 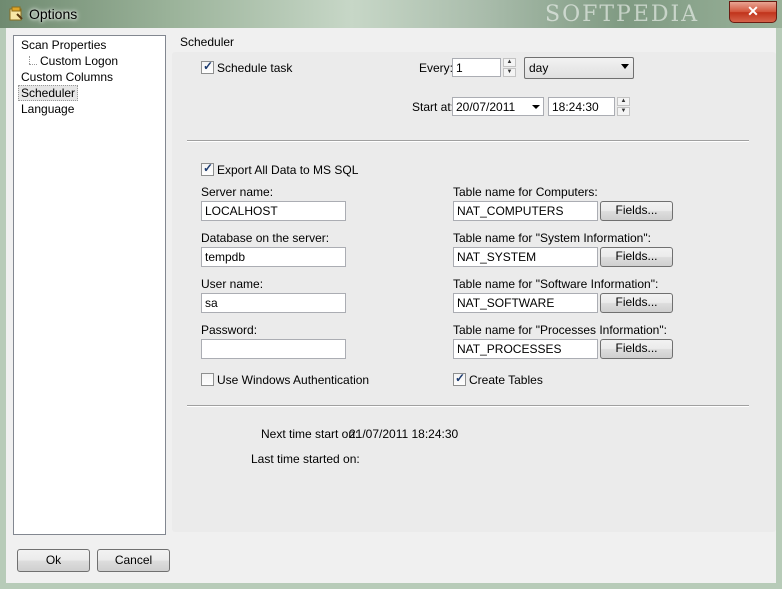 I want to click on start-date-picker: 20/07/2011, so click(x=498, y=106).